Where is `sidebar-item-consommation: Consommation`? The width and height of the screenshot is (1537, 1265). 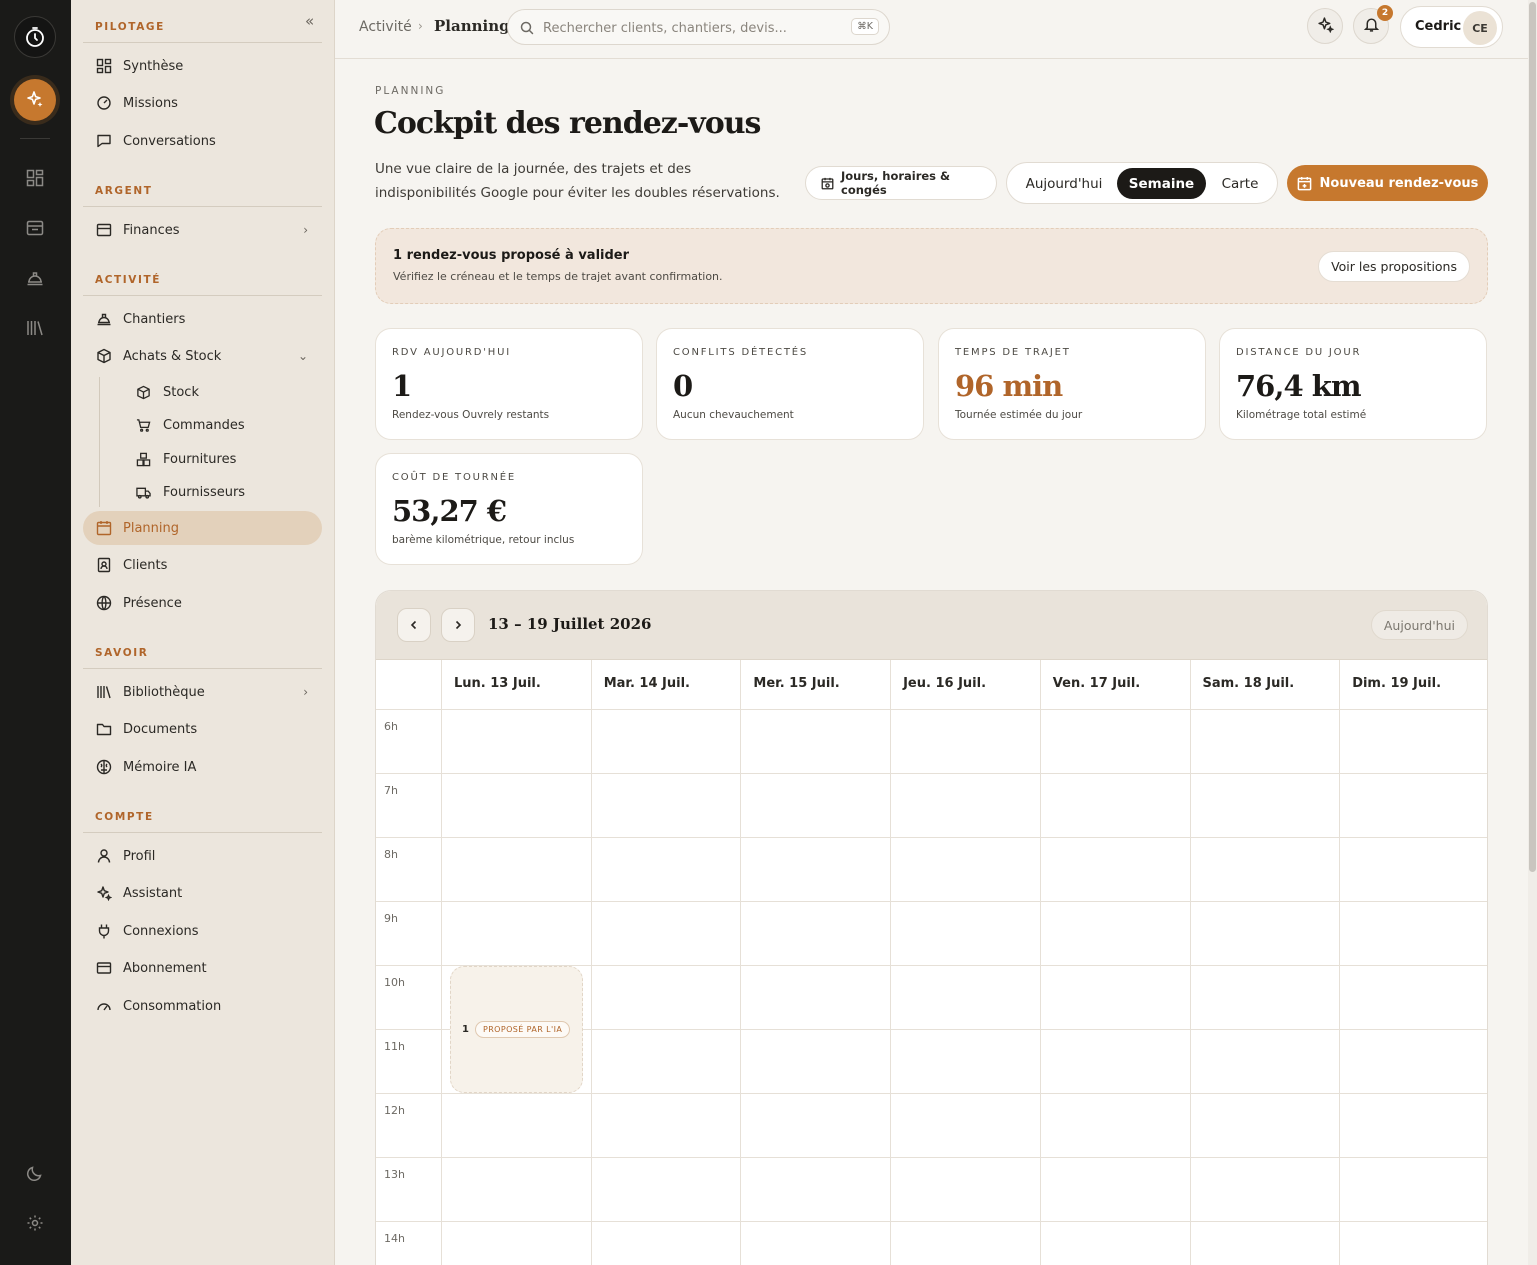
sidebar-item-consommation: Consommation is located at coordinates (202, 1006).